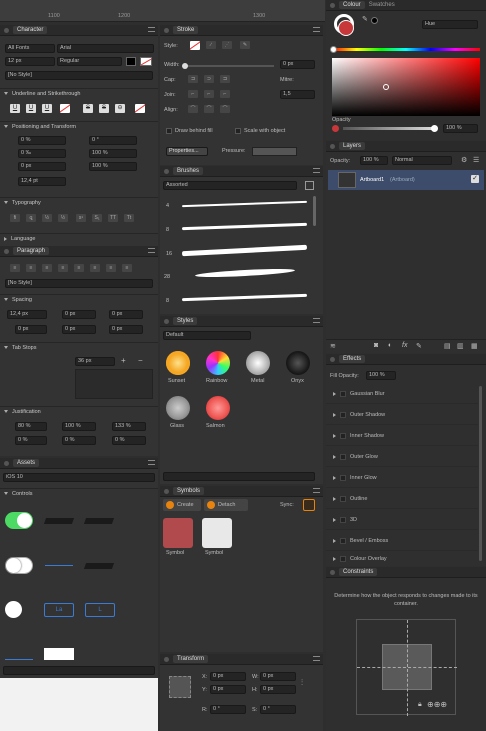  Describe the element at coordinates (475, 179) in the screenshot. I see `visibility-checkbox: ✓` at that location.